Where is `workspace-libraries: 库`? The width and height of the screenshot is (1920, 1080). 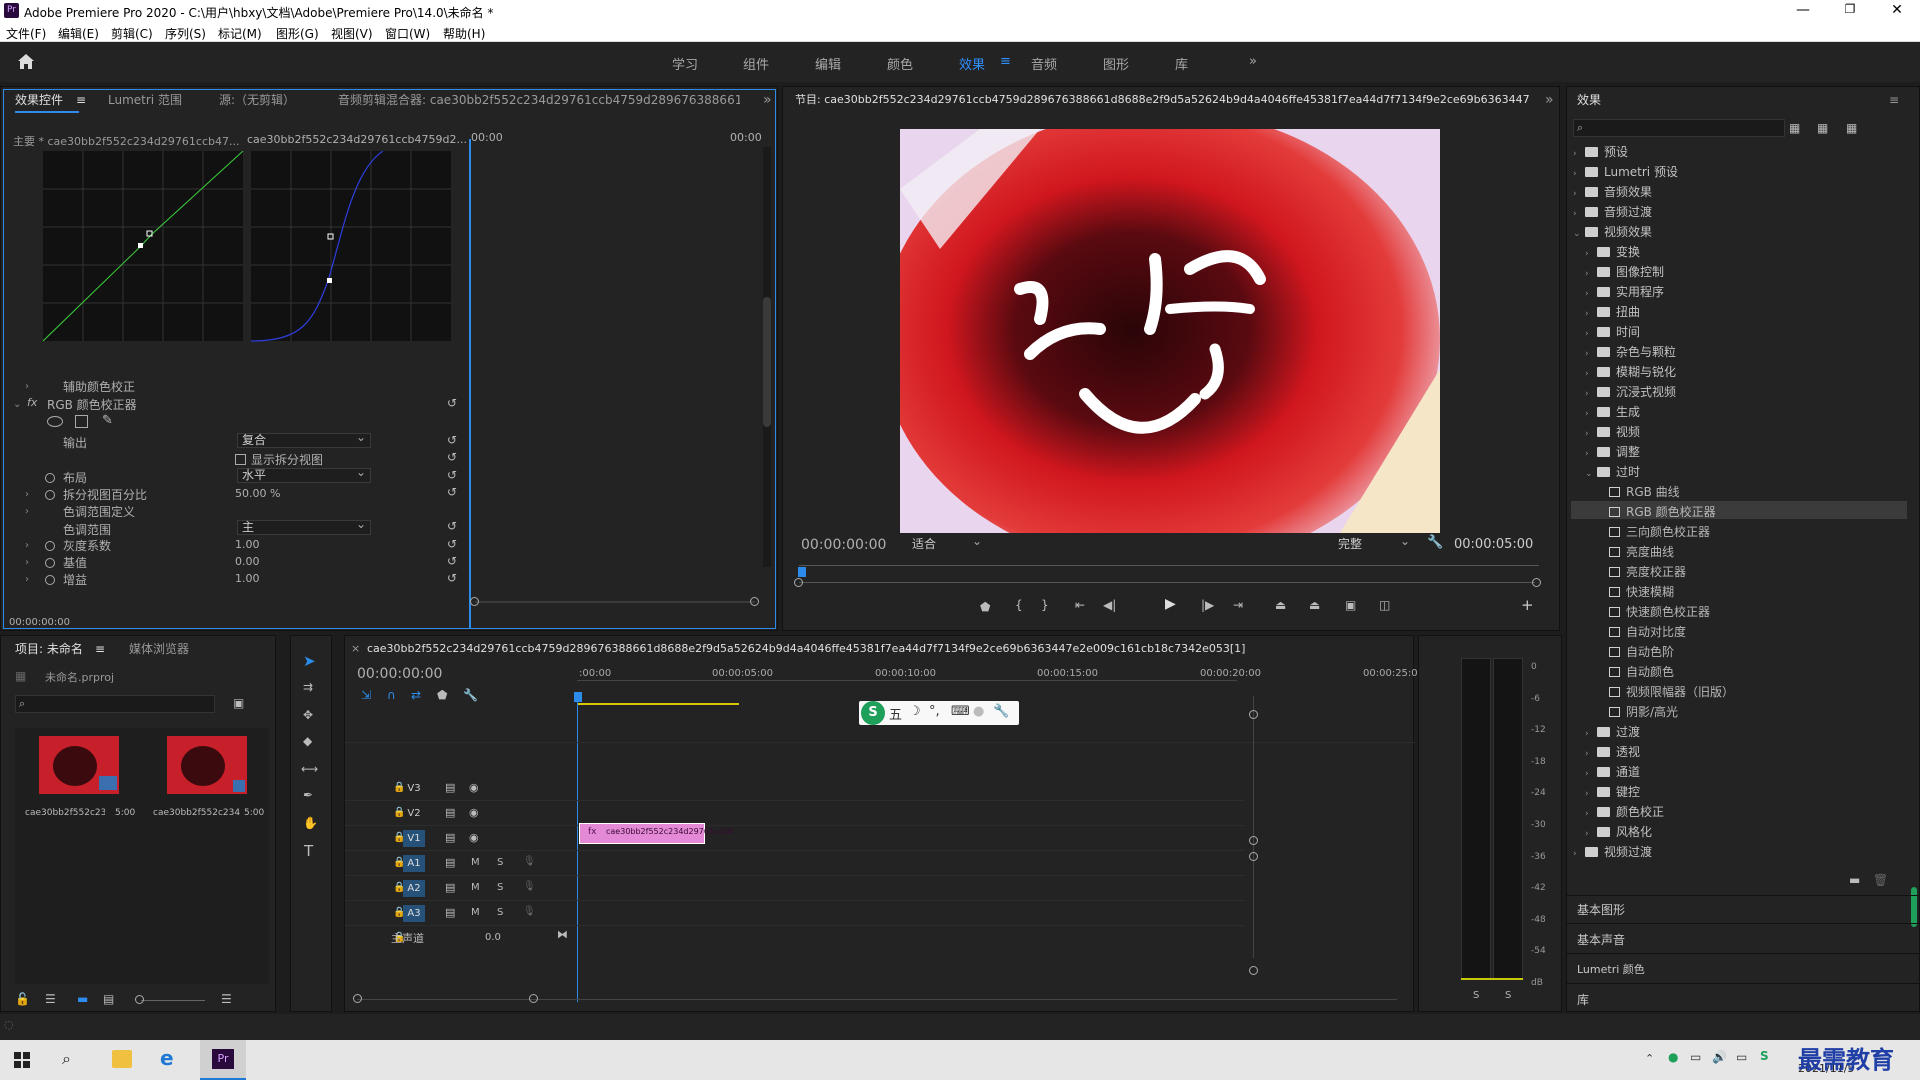
workspace-libraries: 库 is located at coordinates (1181, 63).